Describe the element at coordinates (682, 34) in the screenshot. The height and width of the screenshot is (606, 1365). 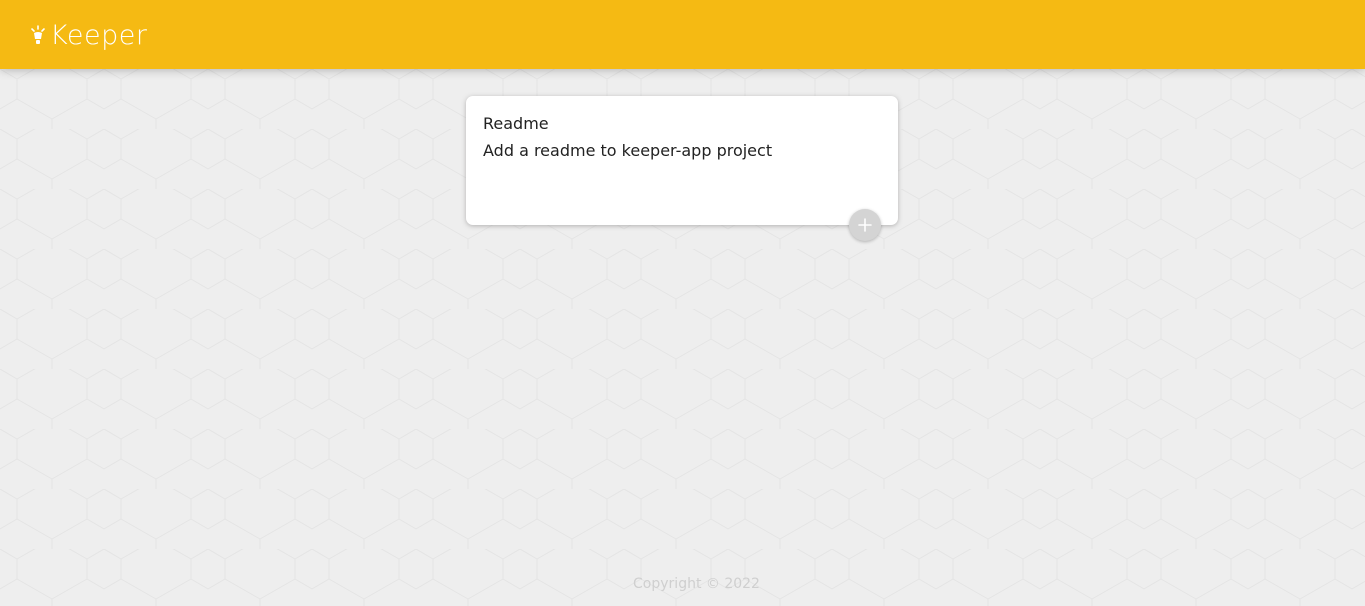
I see `app-header: Keeper` at that location.